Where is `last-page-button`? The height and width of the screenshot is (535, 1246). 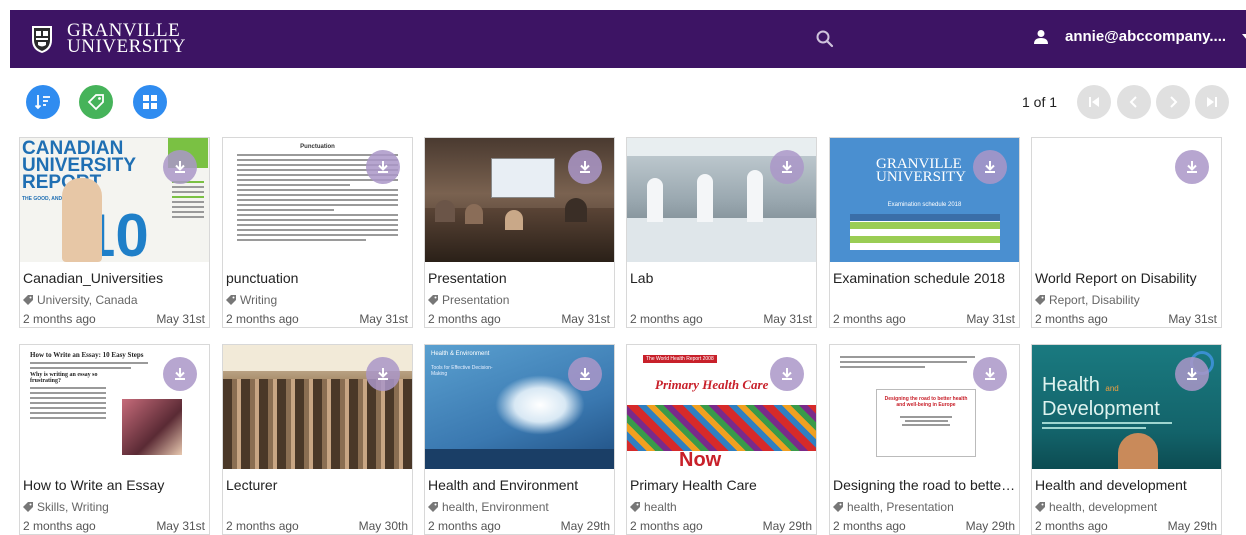
last-page-button is located at coordinates (1212, 102).